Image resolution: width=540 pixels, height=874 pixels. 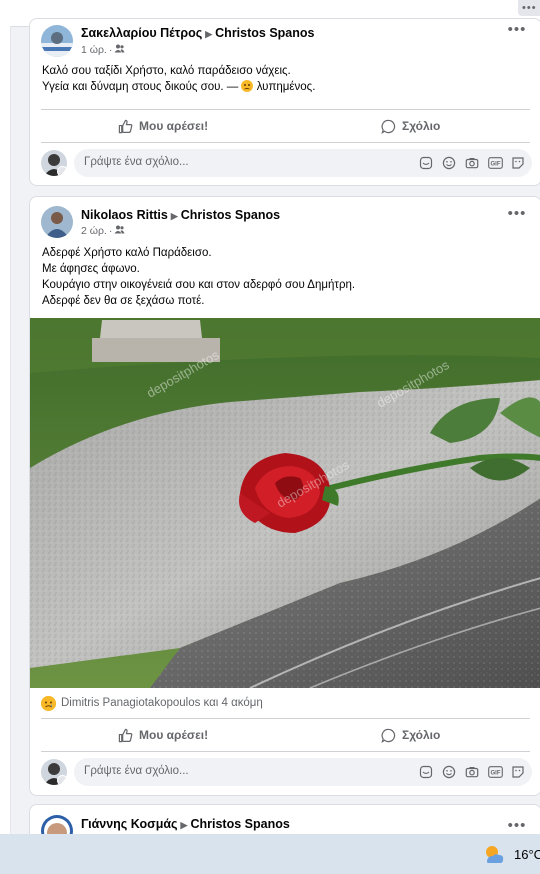 What do you see at coordinates (180, 215) in the screenshot?
I see `author-line: Nikolaos Rittis ▶ Christos Spanos` at bounding box center [180, 215].